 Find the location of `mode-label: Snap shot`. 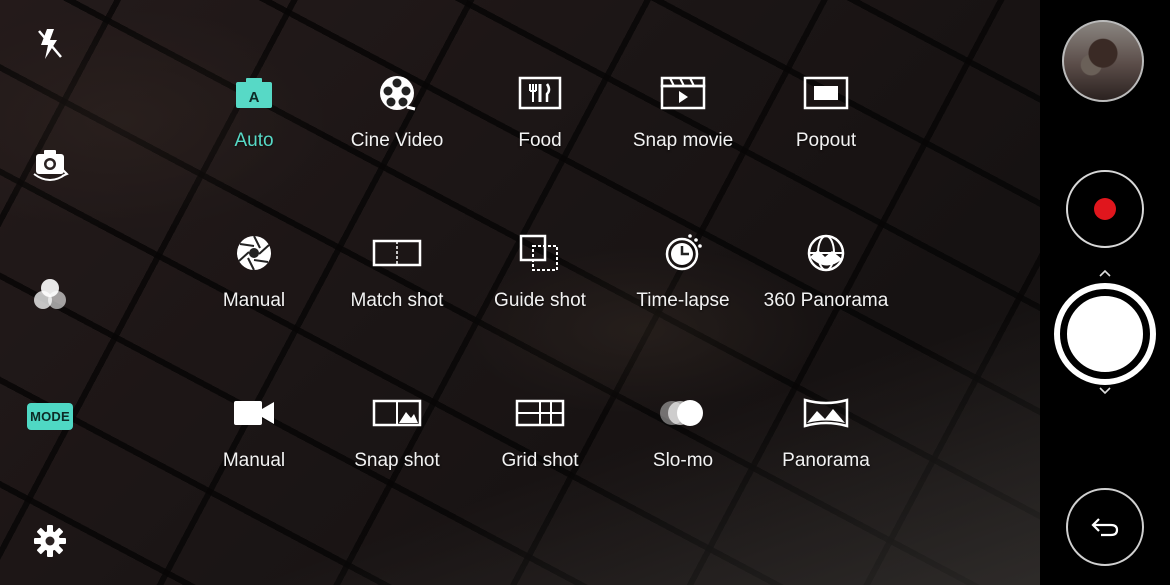

mode-label: Snap shot is located at coordinates (397, 460).